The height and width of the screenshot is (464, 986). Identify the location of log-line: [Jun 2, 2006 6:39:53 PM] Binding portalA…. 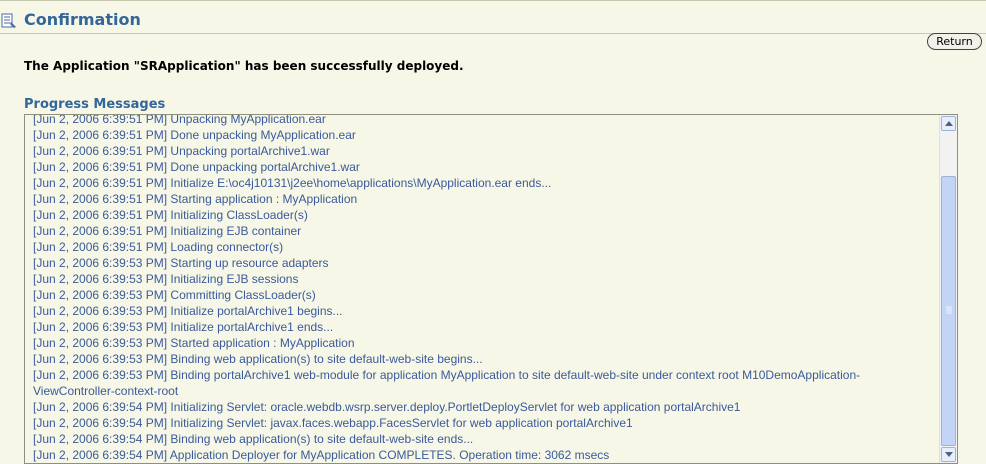
(447, 383).